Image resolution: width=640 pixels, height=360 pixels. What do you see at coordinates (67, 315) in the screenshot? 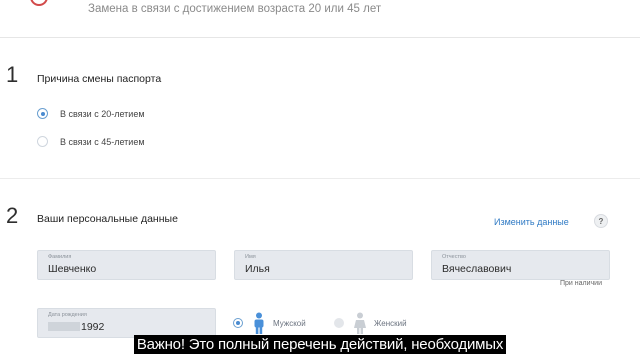
I see `birthdate-label: Дата рождения` at bounding box center [67, 315].